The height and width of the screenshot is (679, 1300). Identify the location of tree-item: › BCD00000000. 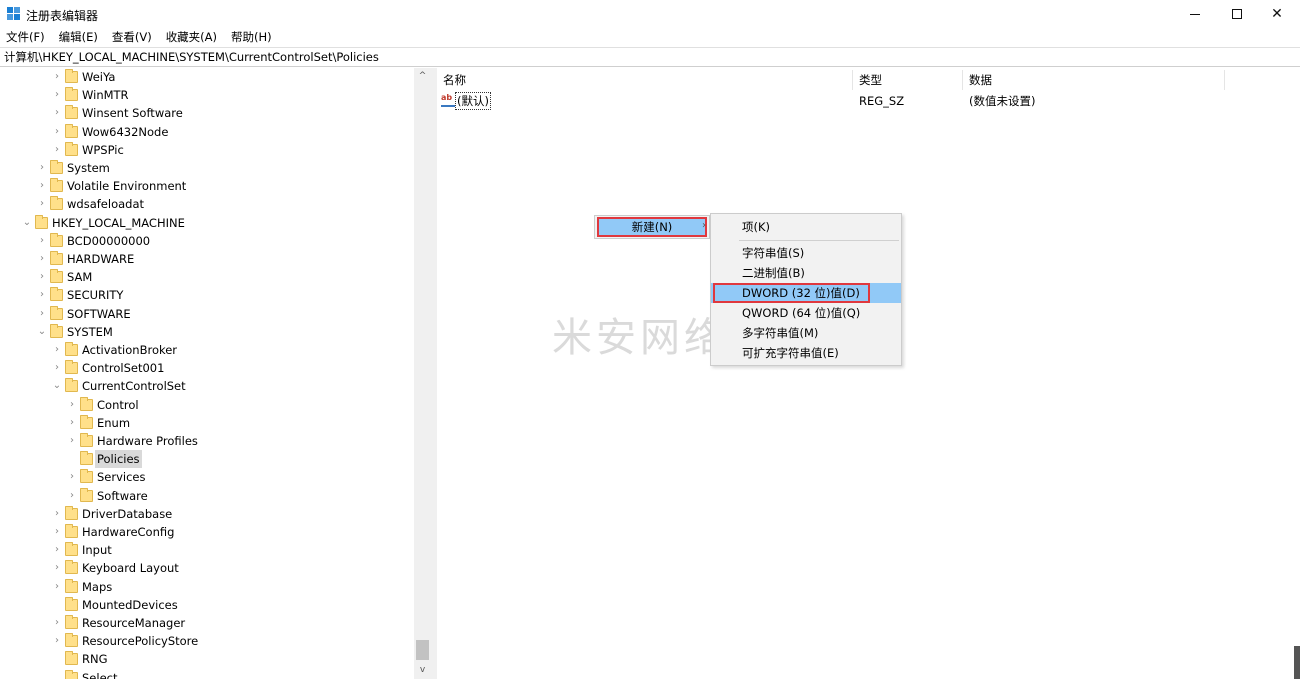
(207, 241).